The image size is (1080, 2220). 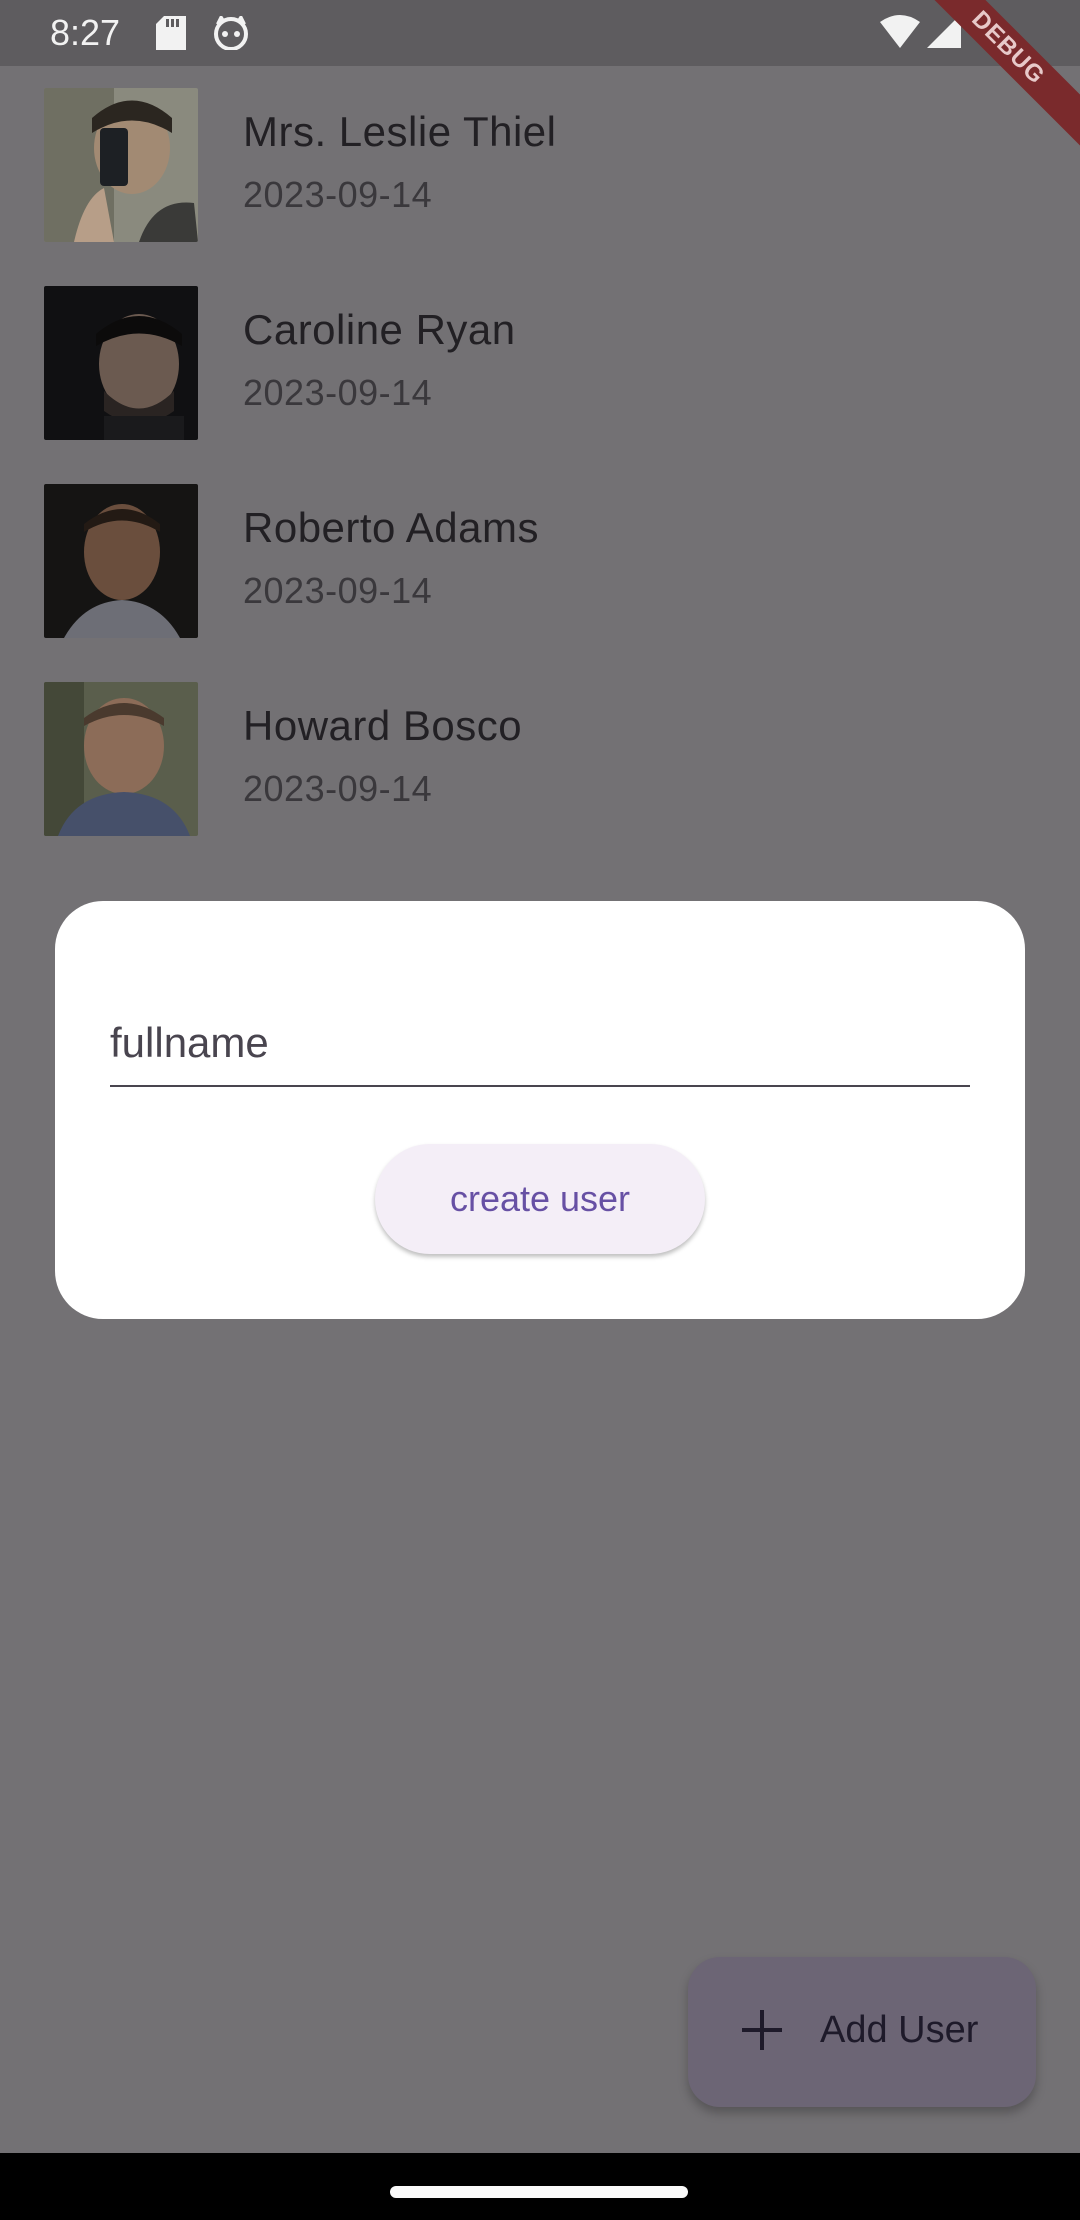 I want to click on home-handle, so click(x=539, y=2192).